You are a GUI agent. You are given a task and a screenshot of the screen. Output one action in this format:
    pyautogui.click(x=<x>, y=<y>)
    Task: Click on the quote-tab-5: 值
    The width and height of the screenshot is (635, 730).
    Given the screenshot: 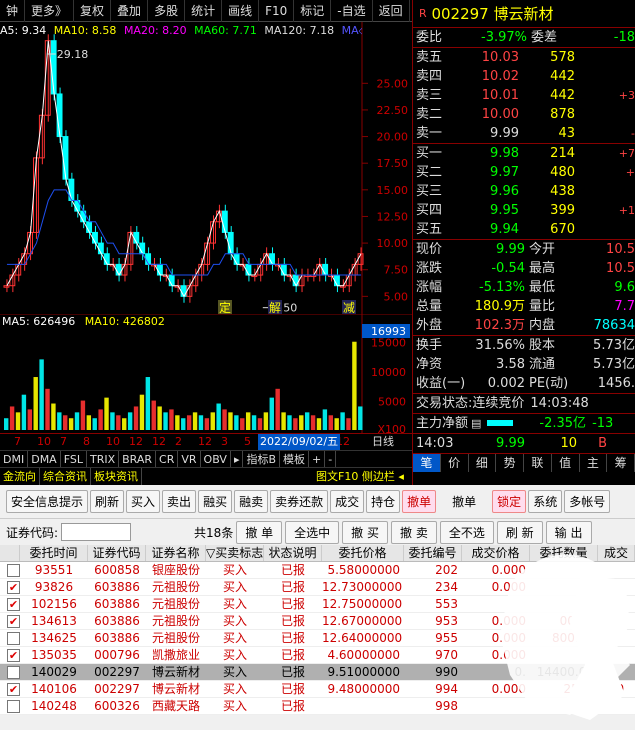 What is the action you would take?
    pyautogui.click(x=566, y=463)
    